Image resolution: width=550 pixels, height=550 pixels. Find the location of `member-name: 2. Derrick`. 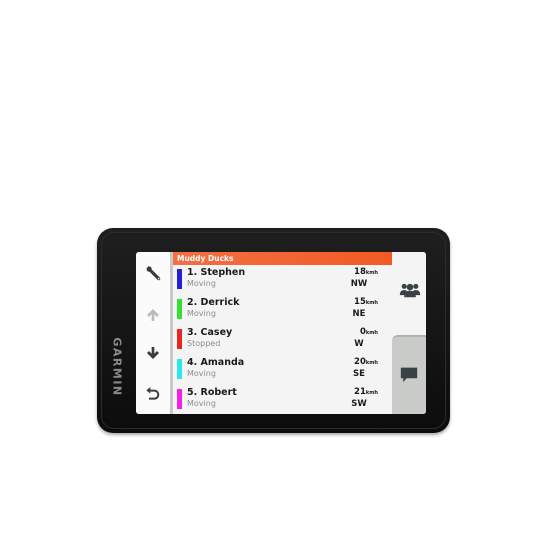

member-name: 2. Derrick is located at coordinates (213, 302).